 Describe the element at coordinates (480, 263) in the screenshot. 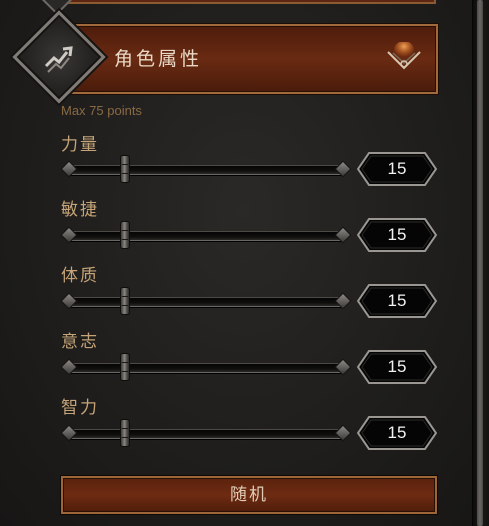

I see `scrollbar-thumb` at that location.